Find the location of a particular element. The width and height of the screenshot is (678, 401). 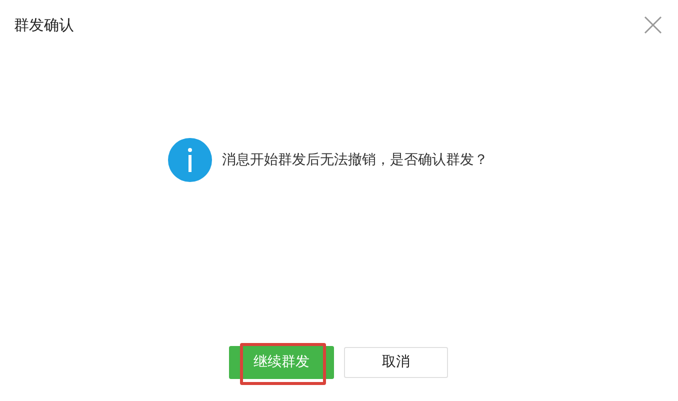

close-icon is located at coordinates (653, 25).